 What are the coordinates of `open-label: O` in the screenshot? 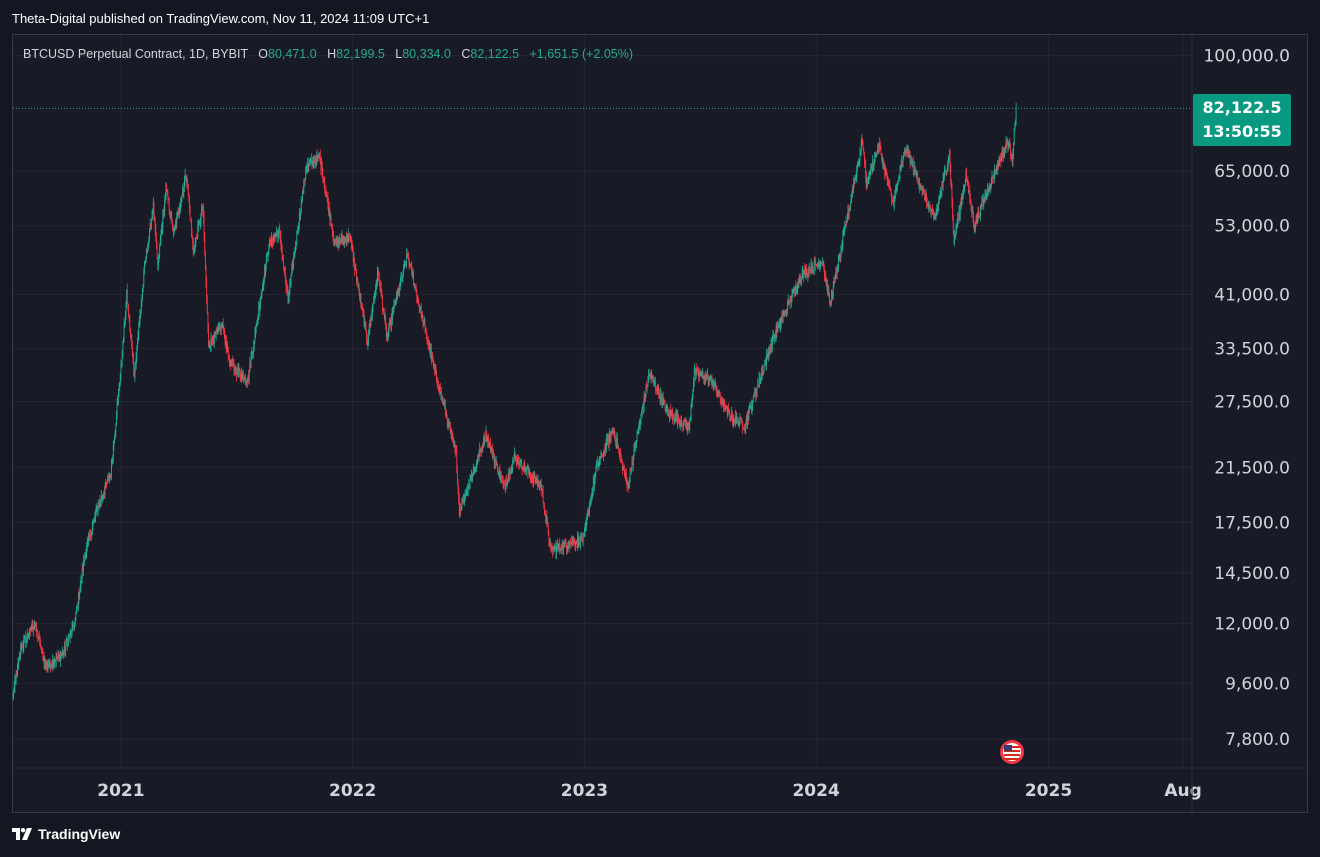 It's located at (263, 54).